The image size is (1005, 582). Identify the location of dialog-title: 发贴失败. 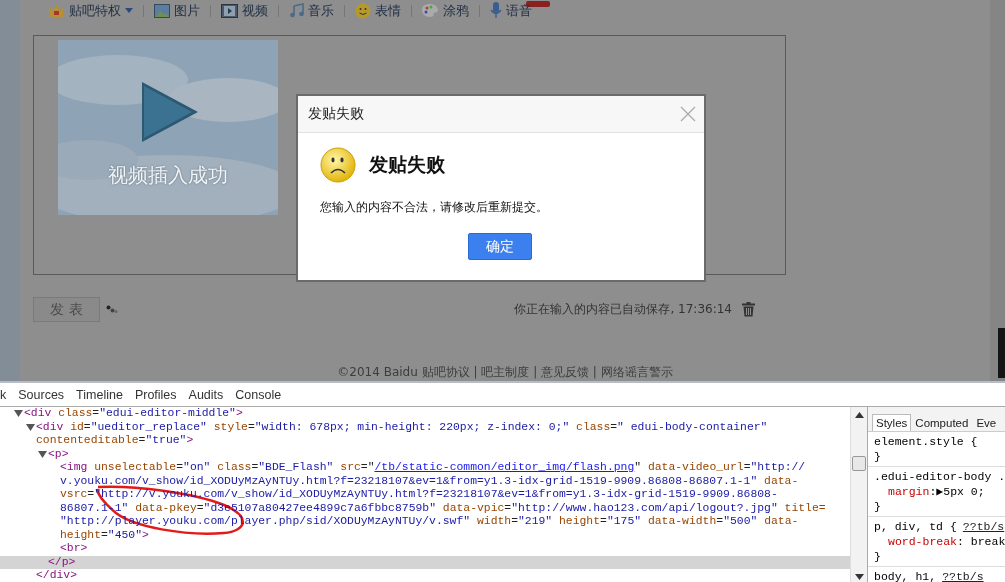
(336, 114).